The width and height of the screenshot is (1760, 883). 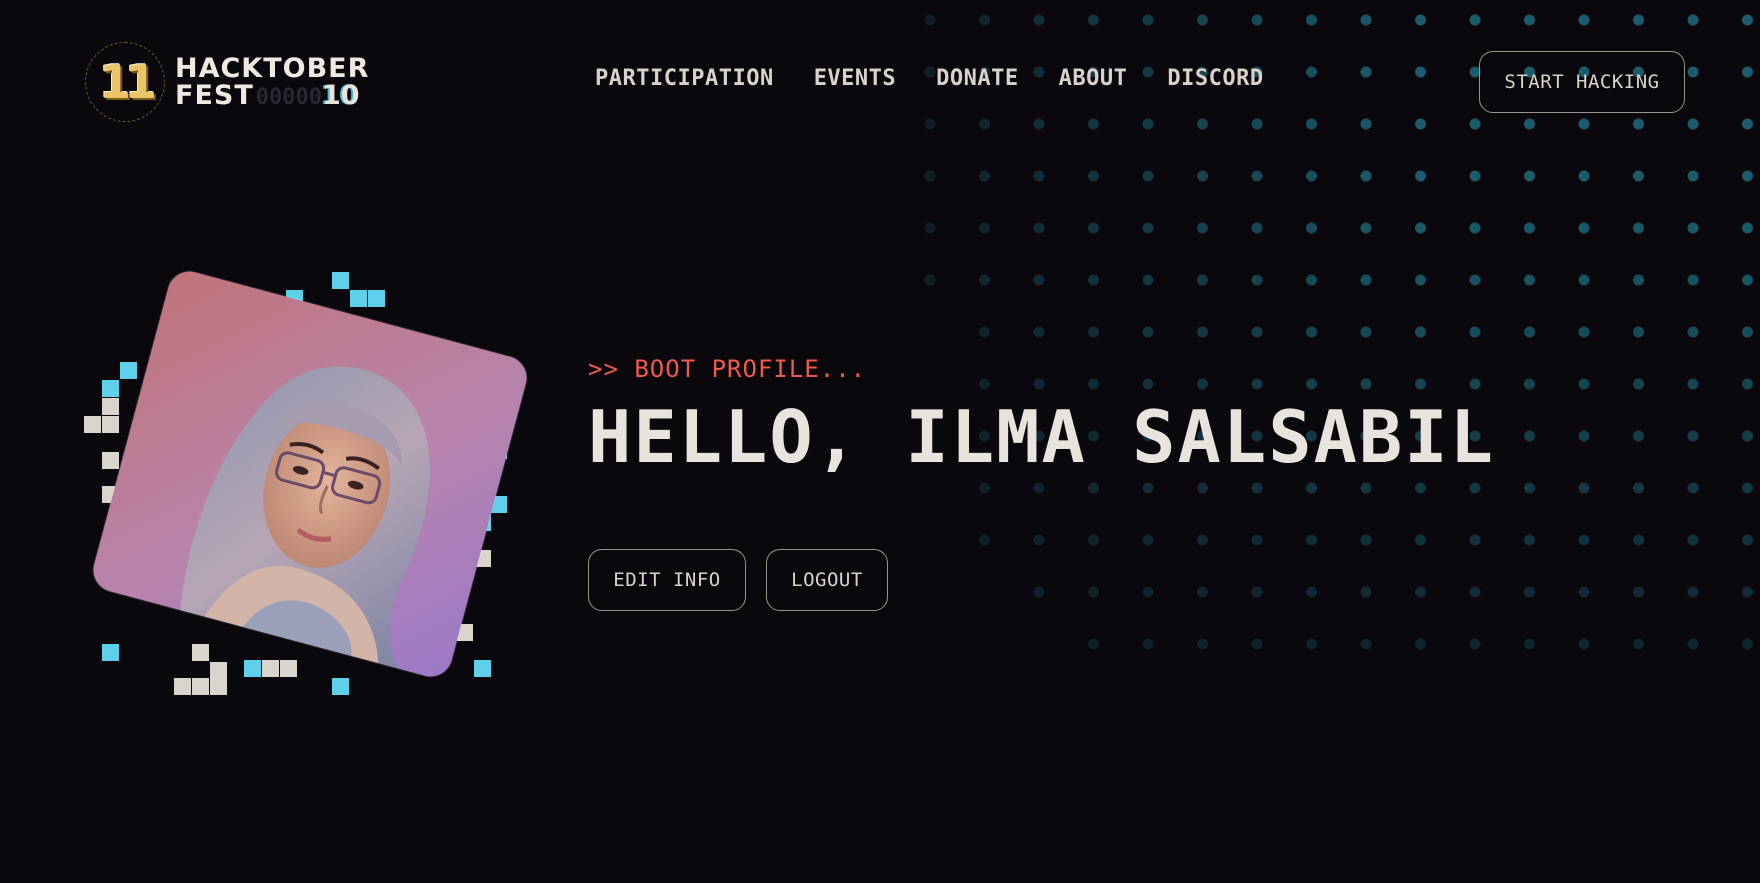 I want to click on start-hacking-button: START HACKING, so click(x=1582, y=82).